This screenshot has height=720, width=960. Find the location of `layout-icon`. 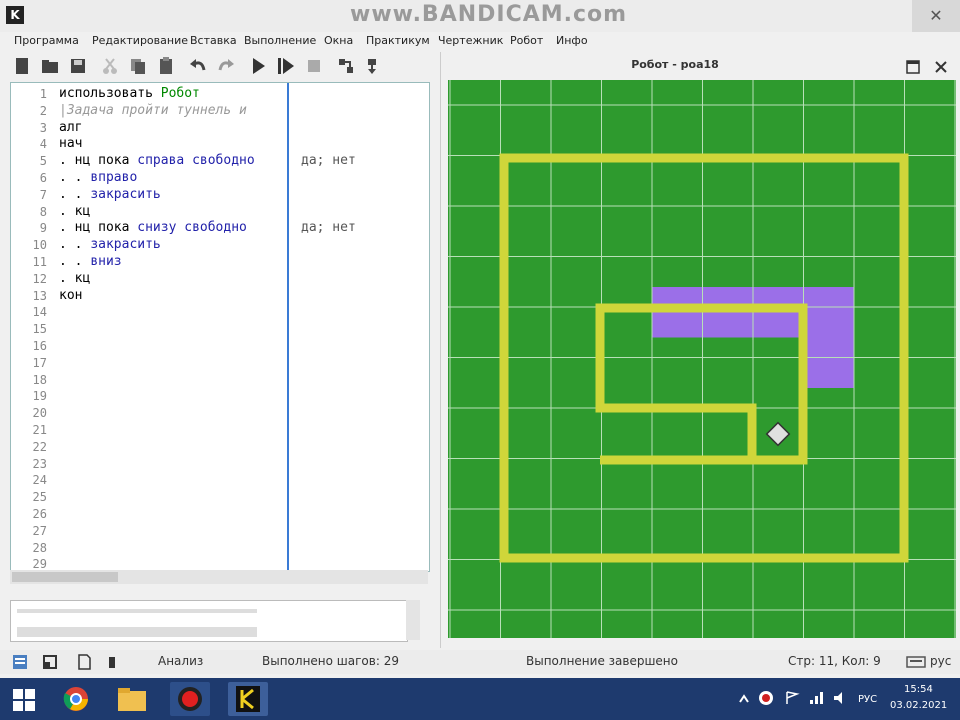

layout-icon is located at coordinates (50, 662).